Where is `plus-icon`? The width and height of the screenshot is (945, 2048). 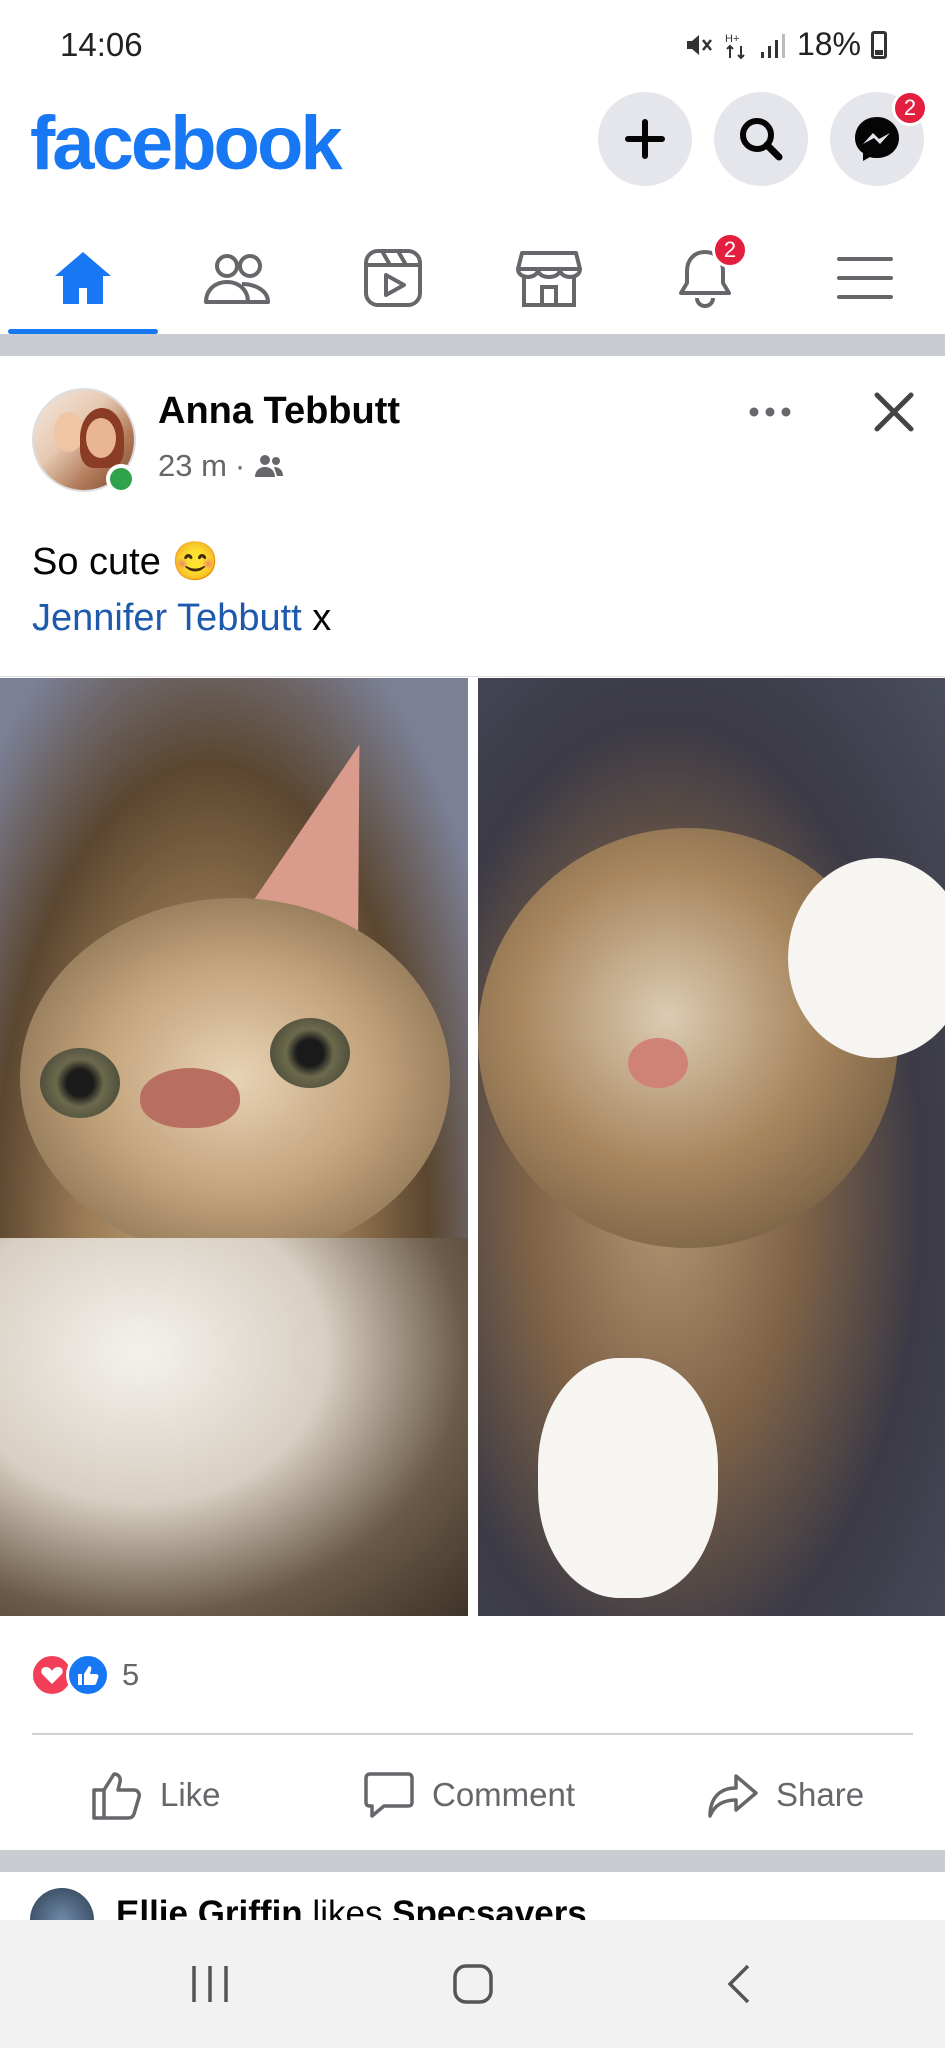
plus-icon is located at coordinates (645, 139).